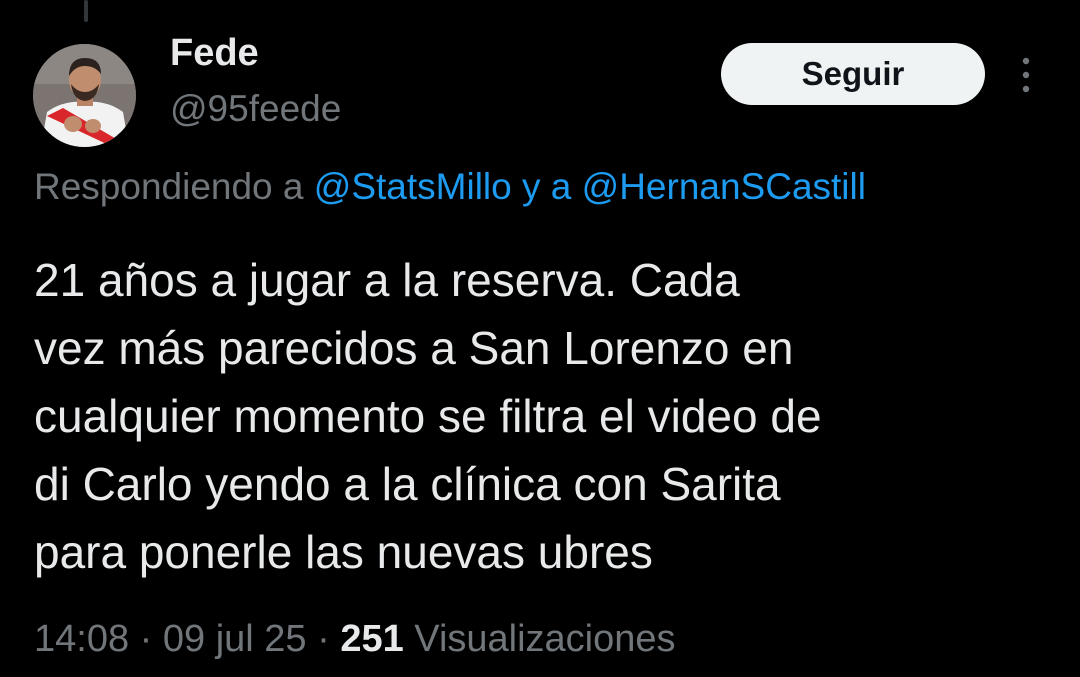 The image size is (1080, 677). I want to click on more-options-button, so click(1026, 75).